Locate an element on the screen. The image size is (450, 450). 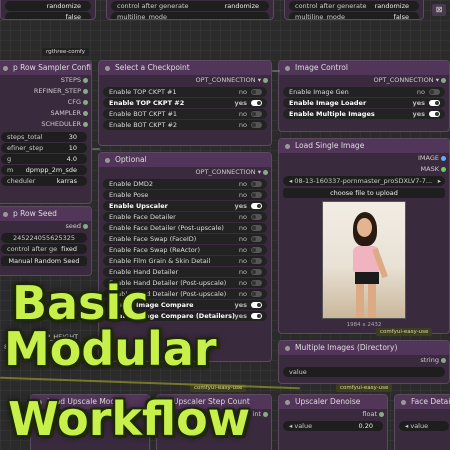
optional-header: Optional is located at coordinates (185, 160).